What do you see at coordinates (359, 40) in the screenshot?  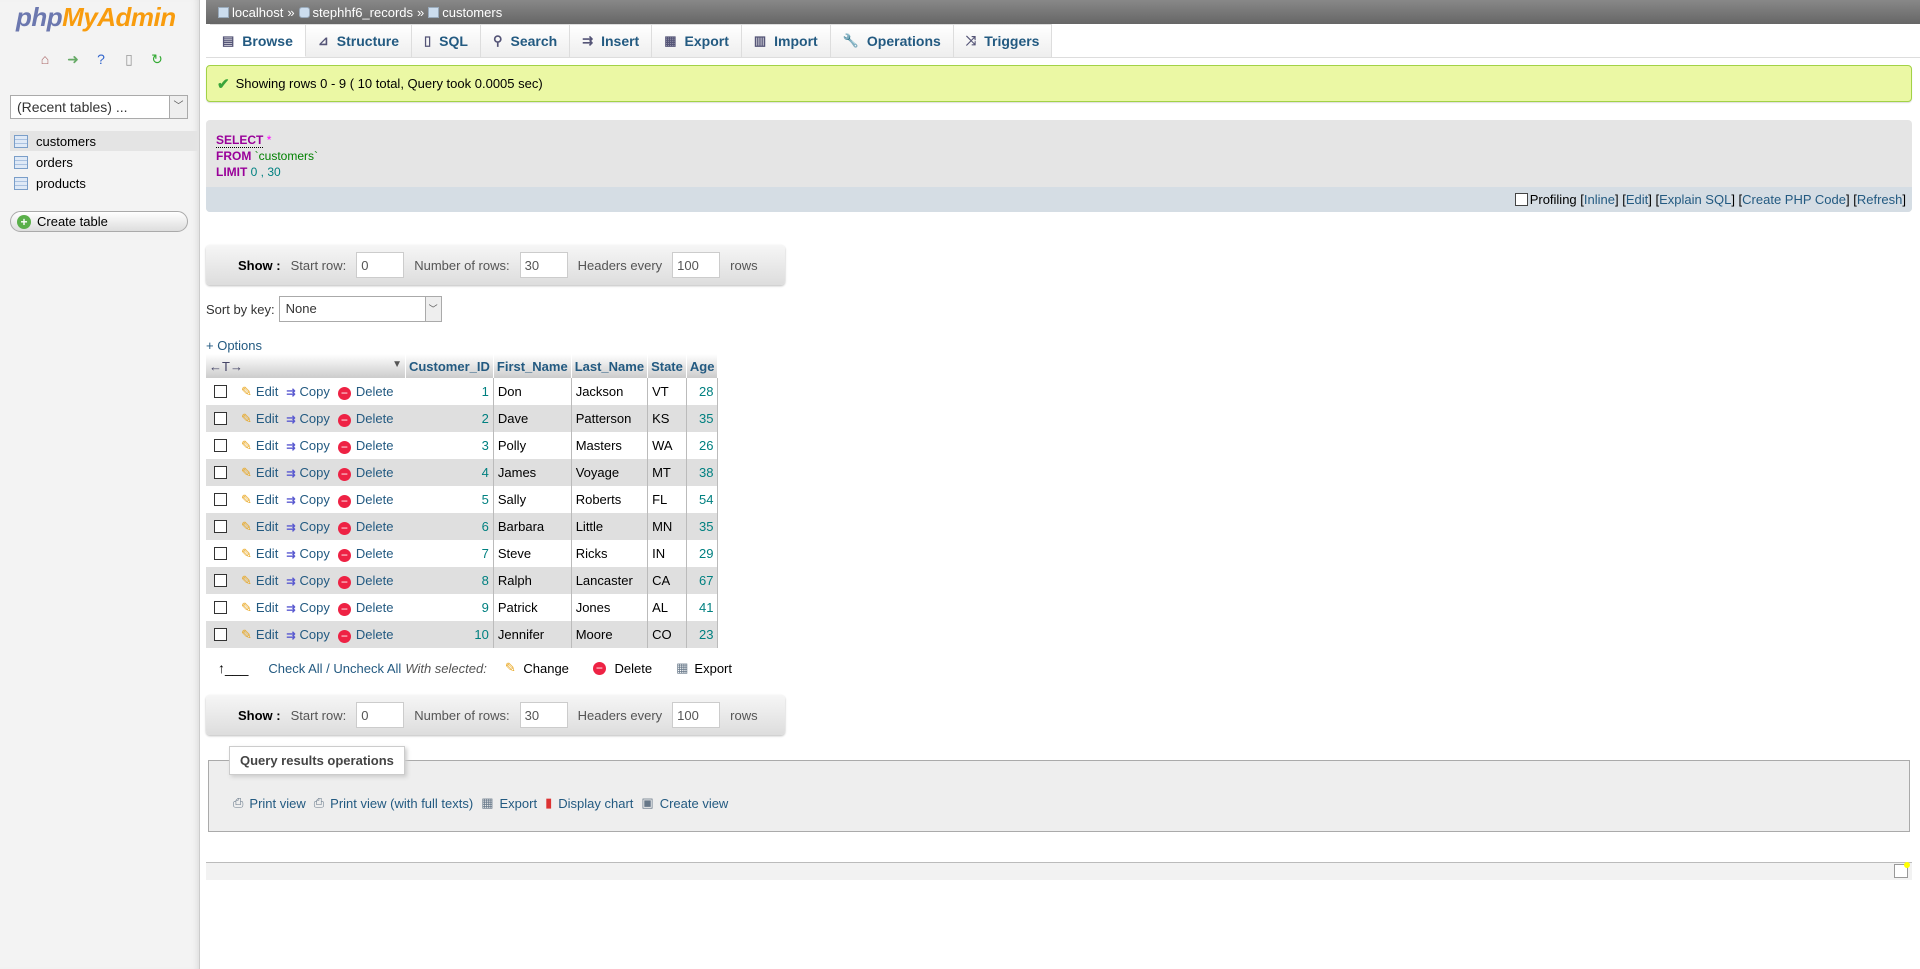 I see `tab-structure: ⊿ Structure` at bounding box center [359, 40].